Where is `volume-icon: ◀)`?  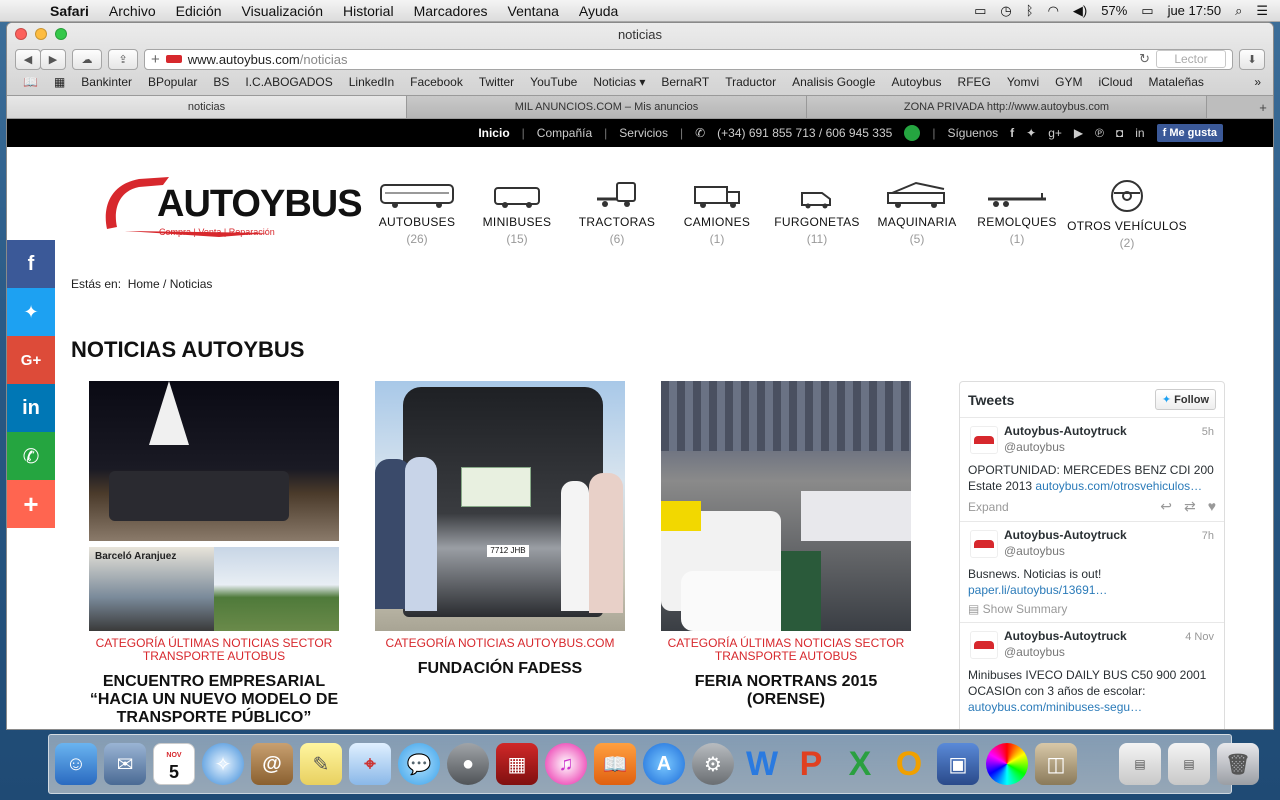
volume-icon: ◀) is located at coordinates (1080, 11).